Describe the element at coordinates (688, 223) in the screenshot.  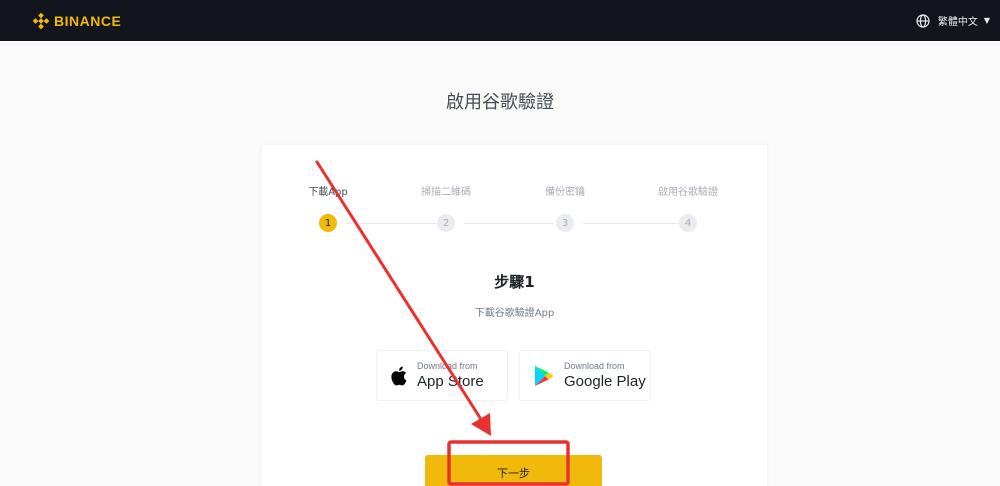
I see `step-indicator-4: 4` at that location.